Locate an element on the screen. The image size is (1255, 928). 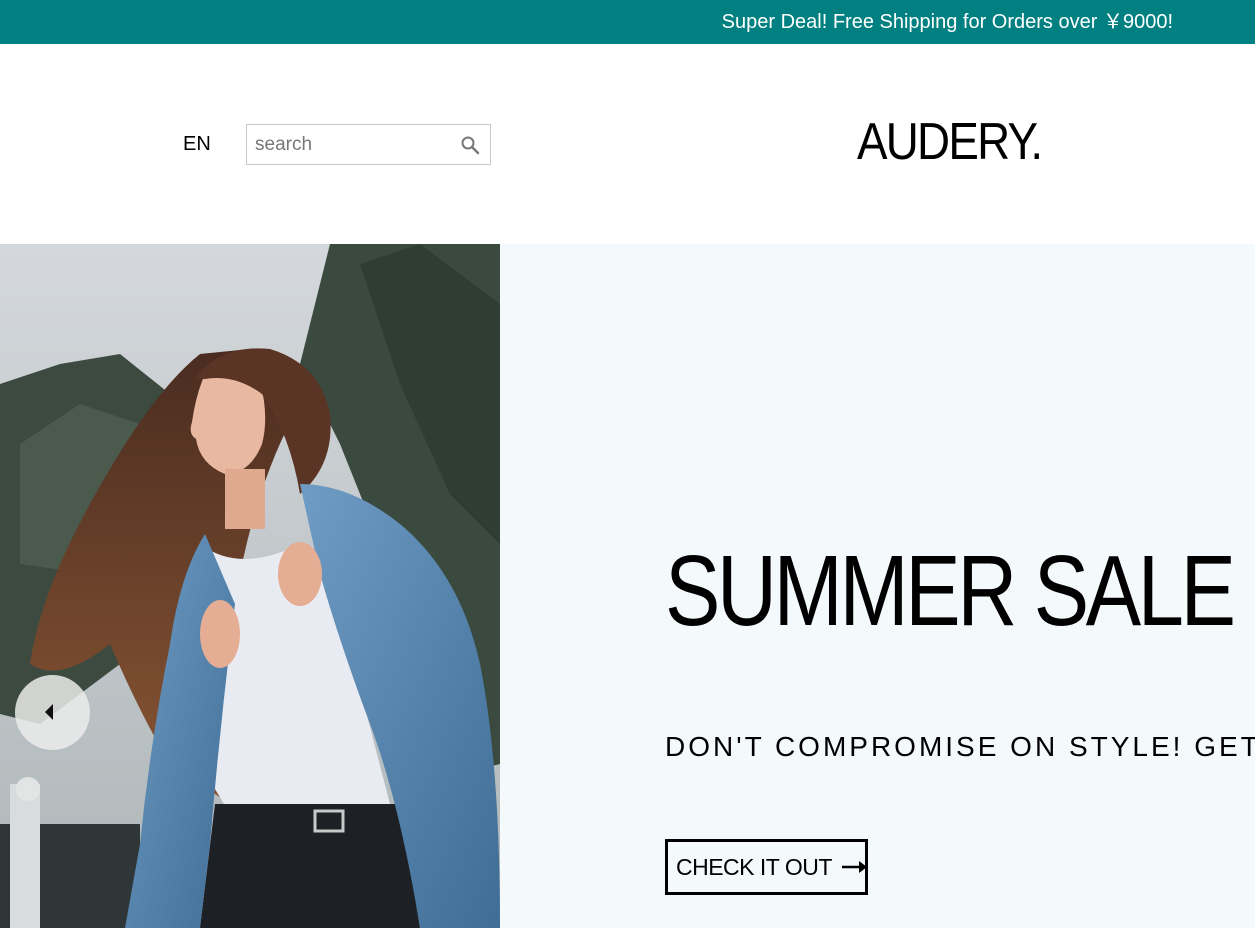
search-icon is located at coordinates (470, 145).